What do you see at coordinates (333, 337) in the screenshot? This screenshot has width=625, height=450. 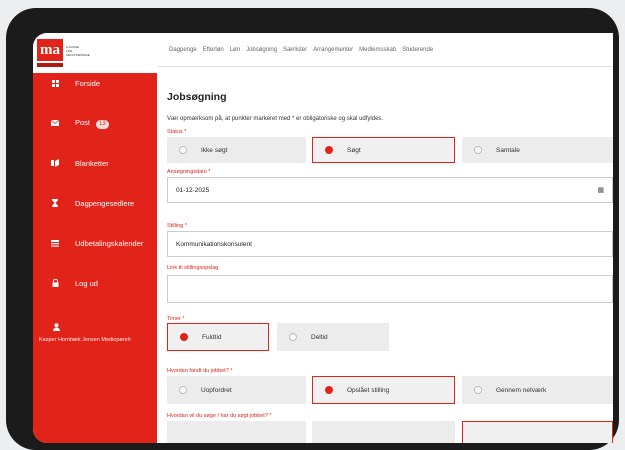 I see `hours-option-deltid: Deltid` at bounding box center [333, 337].